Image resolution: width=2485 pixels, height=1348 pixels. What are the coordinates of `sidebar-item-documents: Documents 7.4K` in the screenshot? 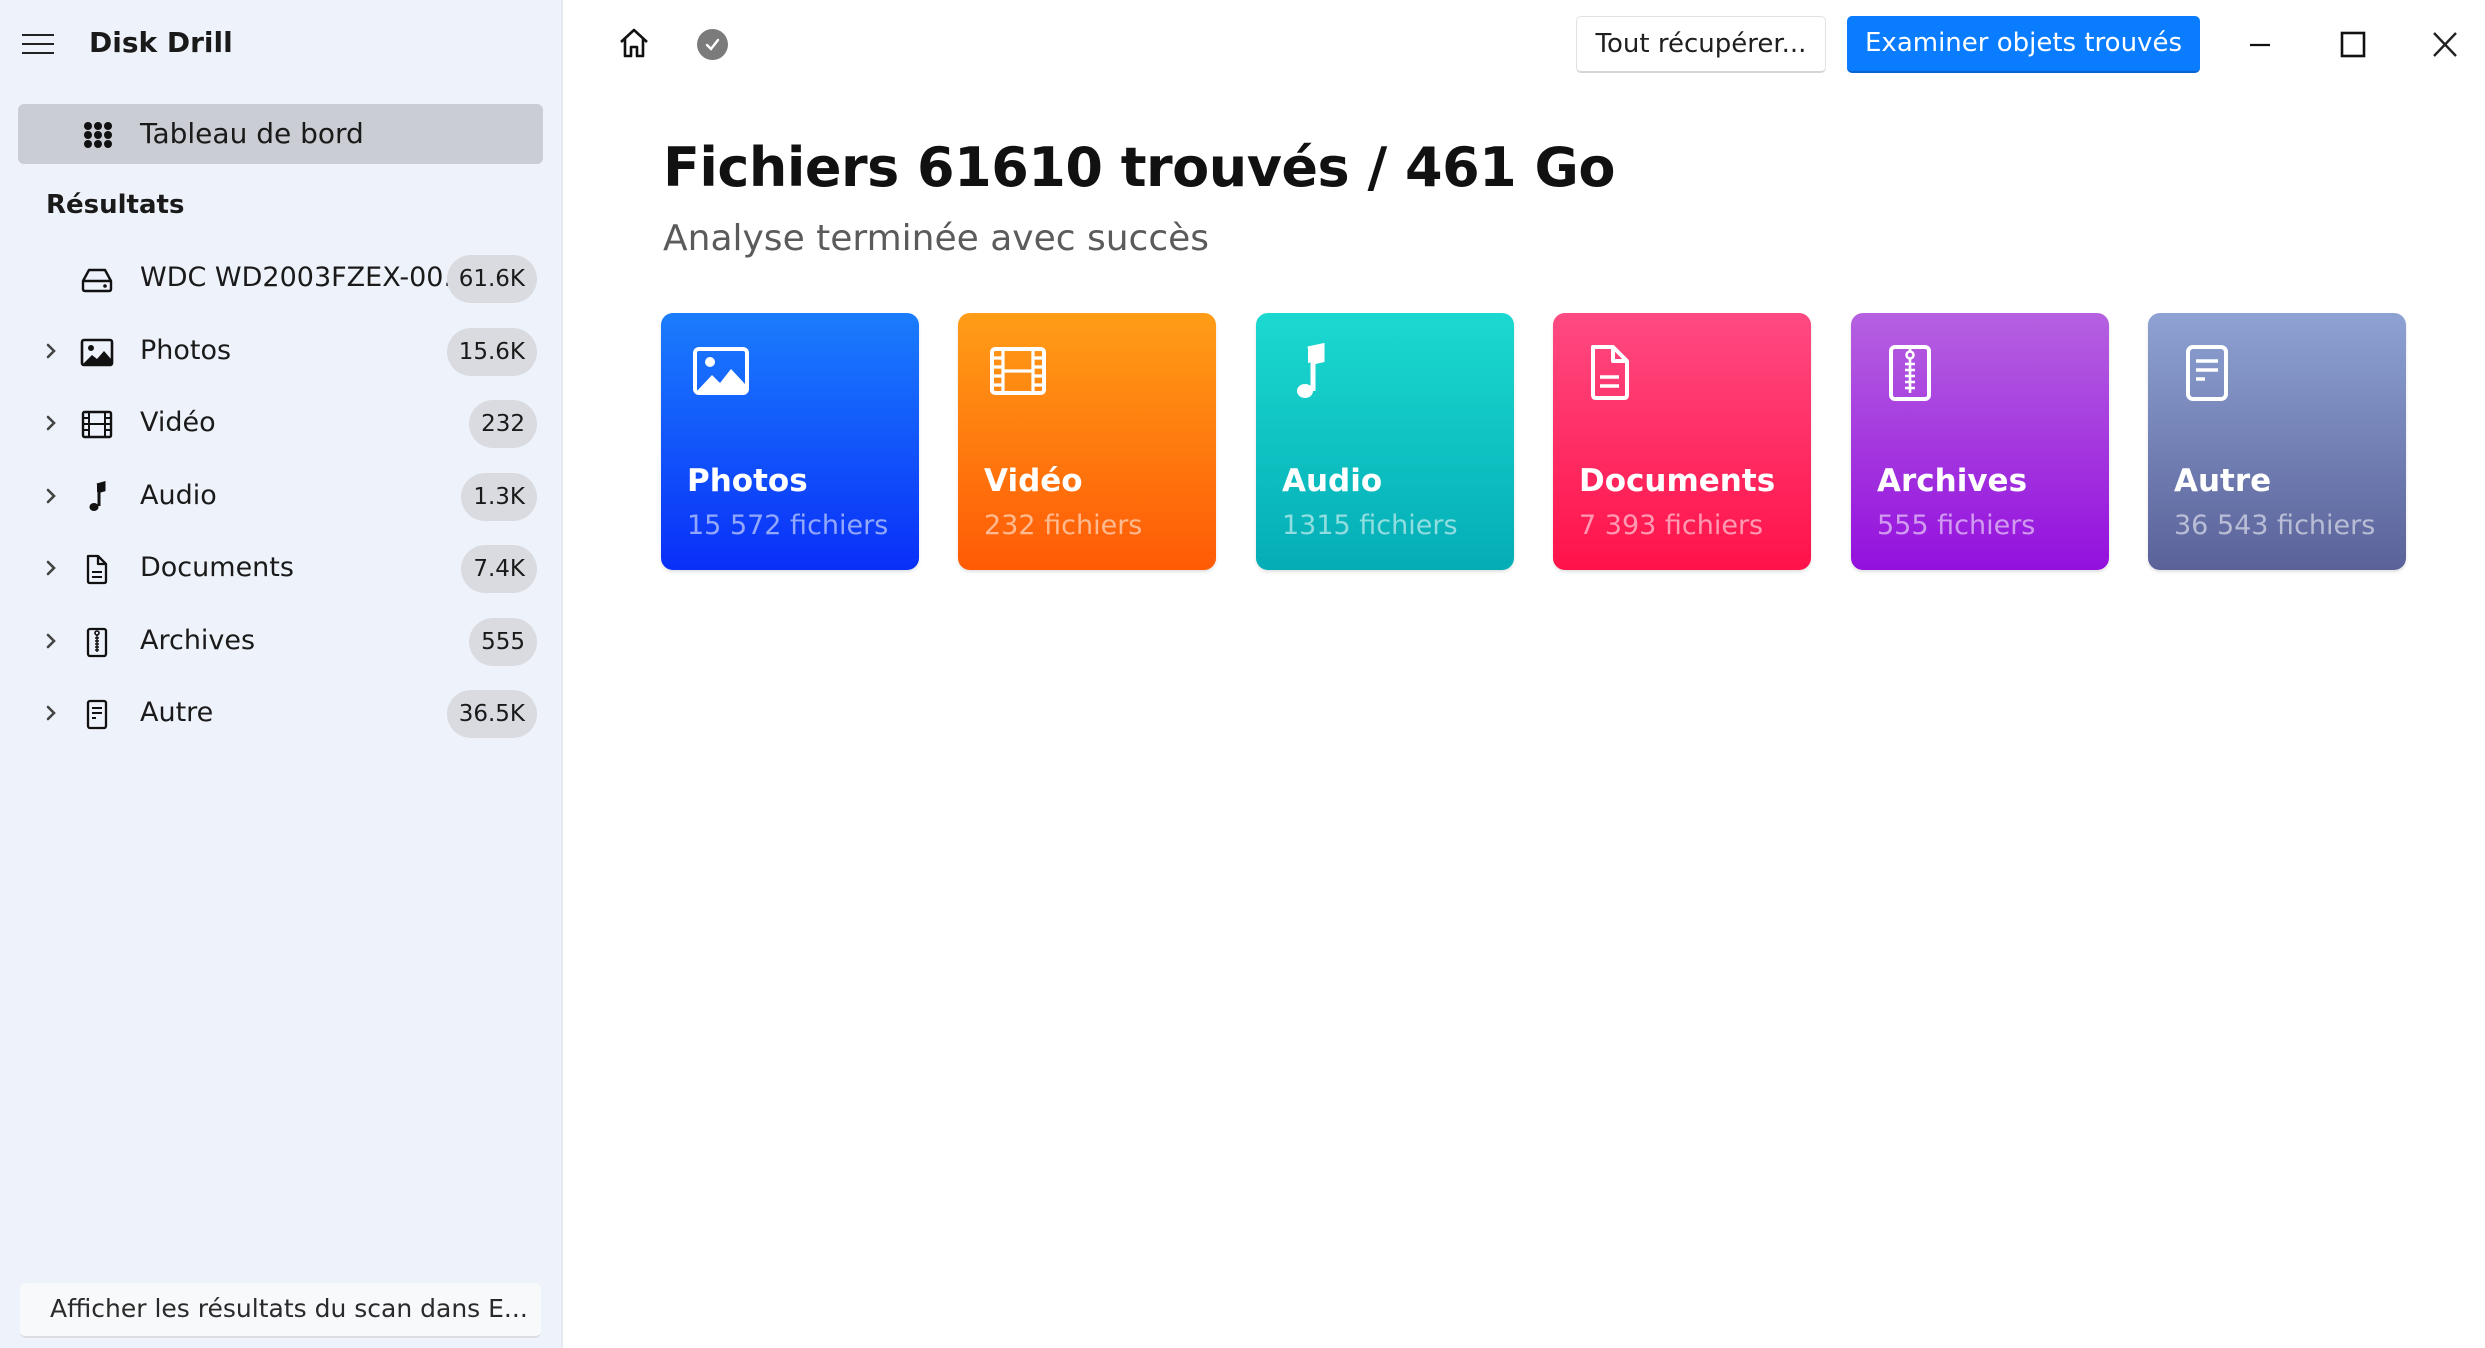 It's located at (281, 569).